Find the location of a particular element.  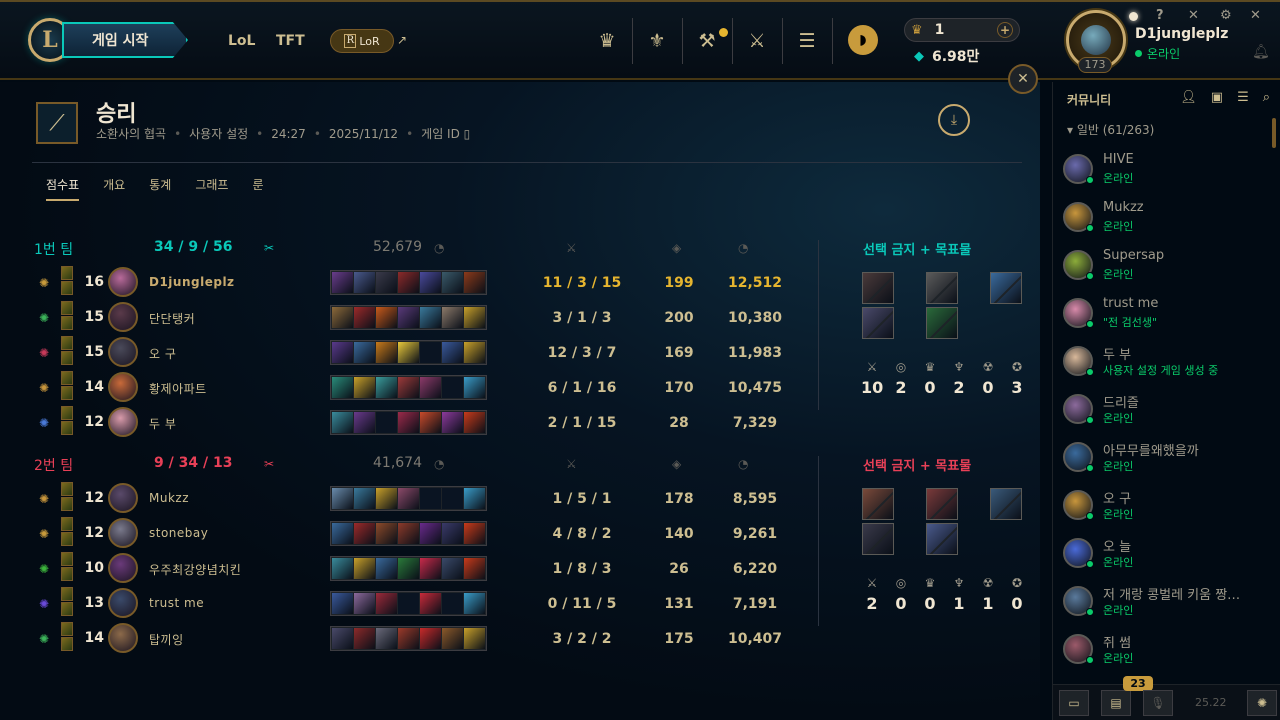

player-row: ✺ 14 황제아파트 6 / 1 / 16 170 10,475 is located at coordinates (414, 386).